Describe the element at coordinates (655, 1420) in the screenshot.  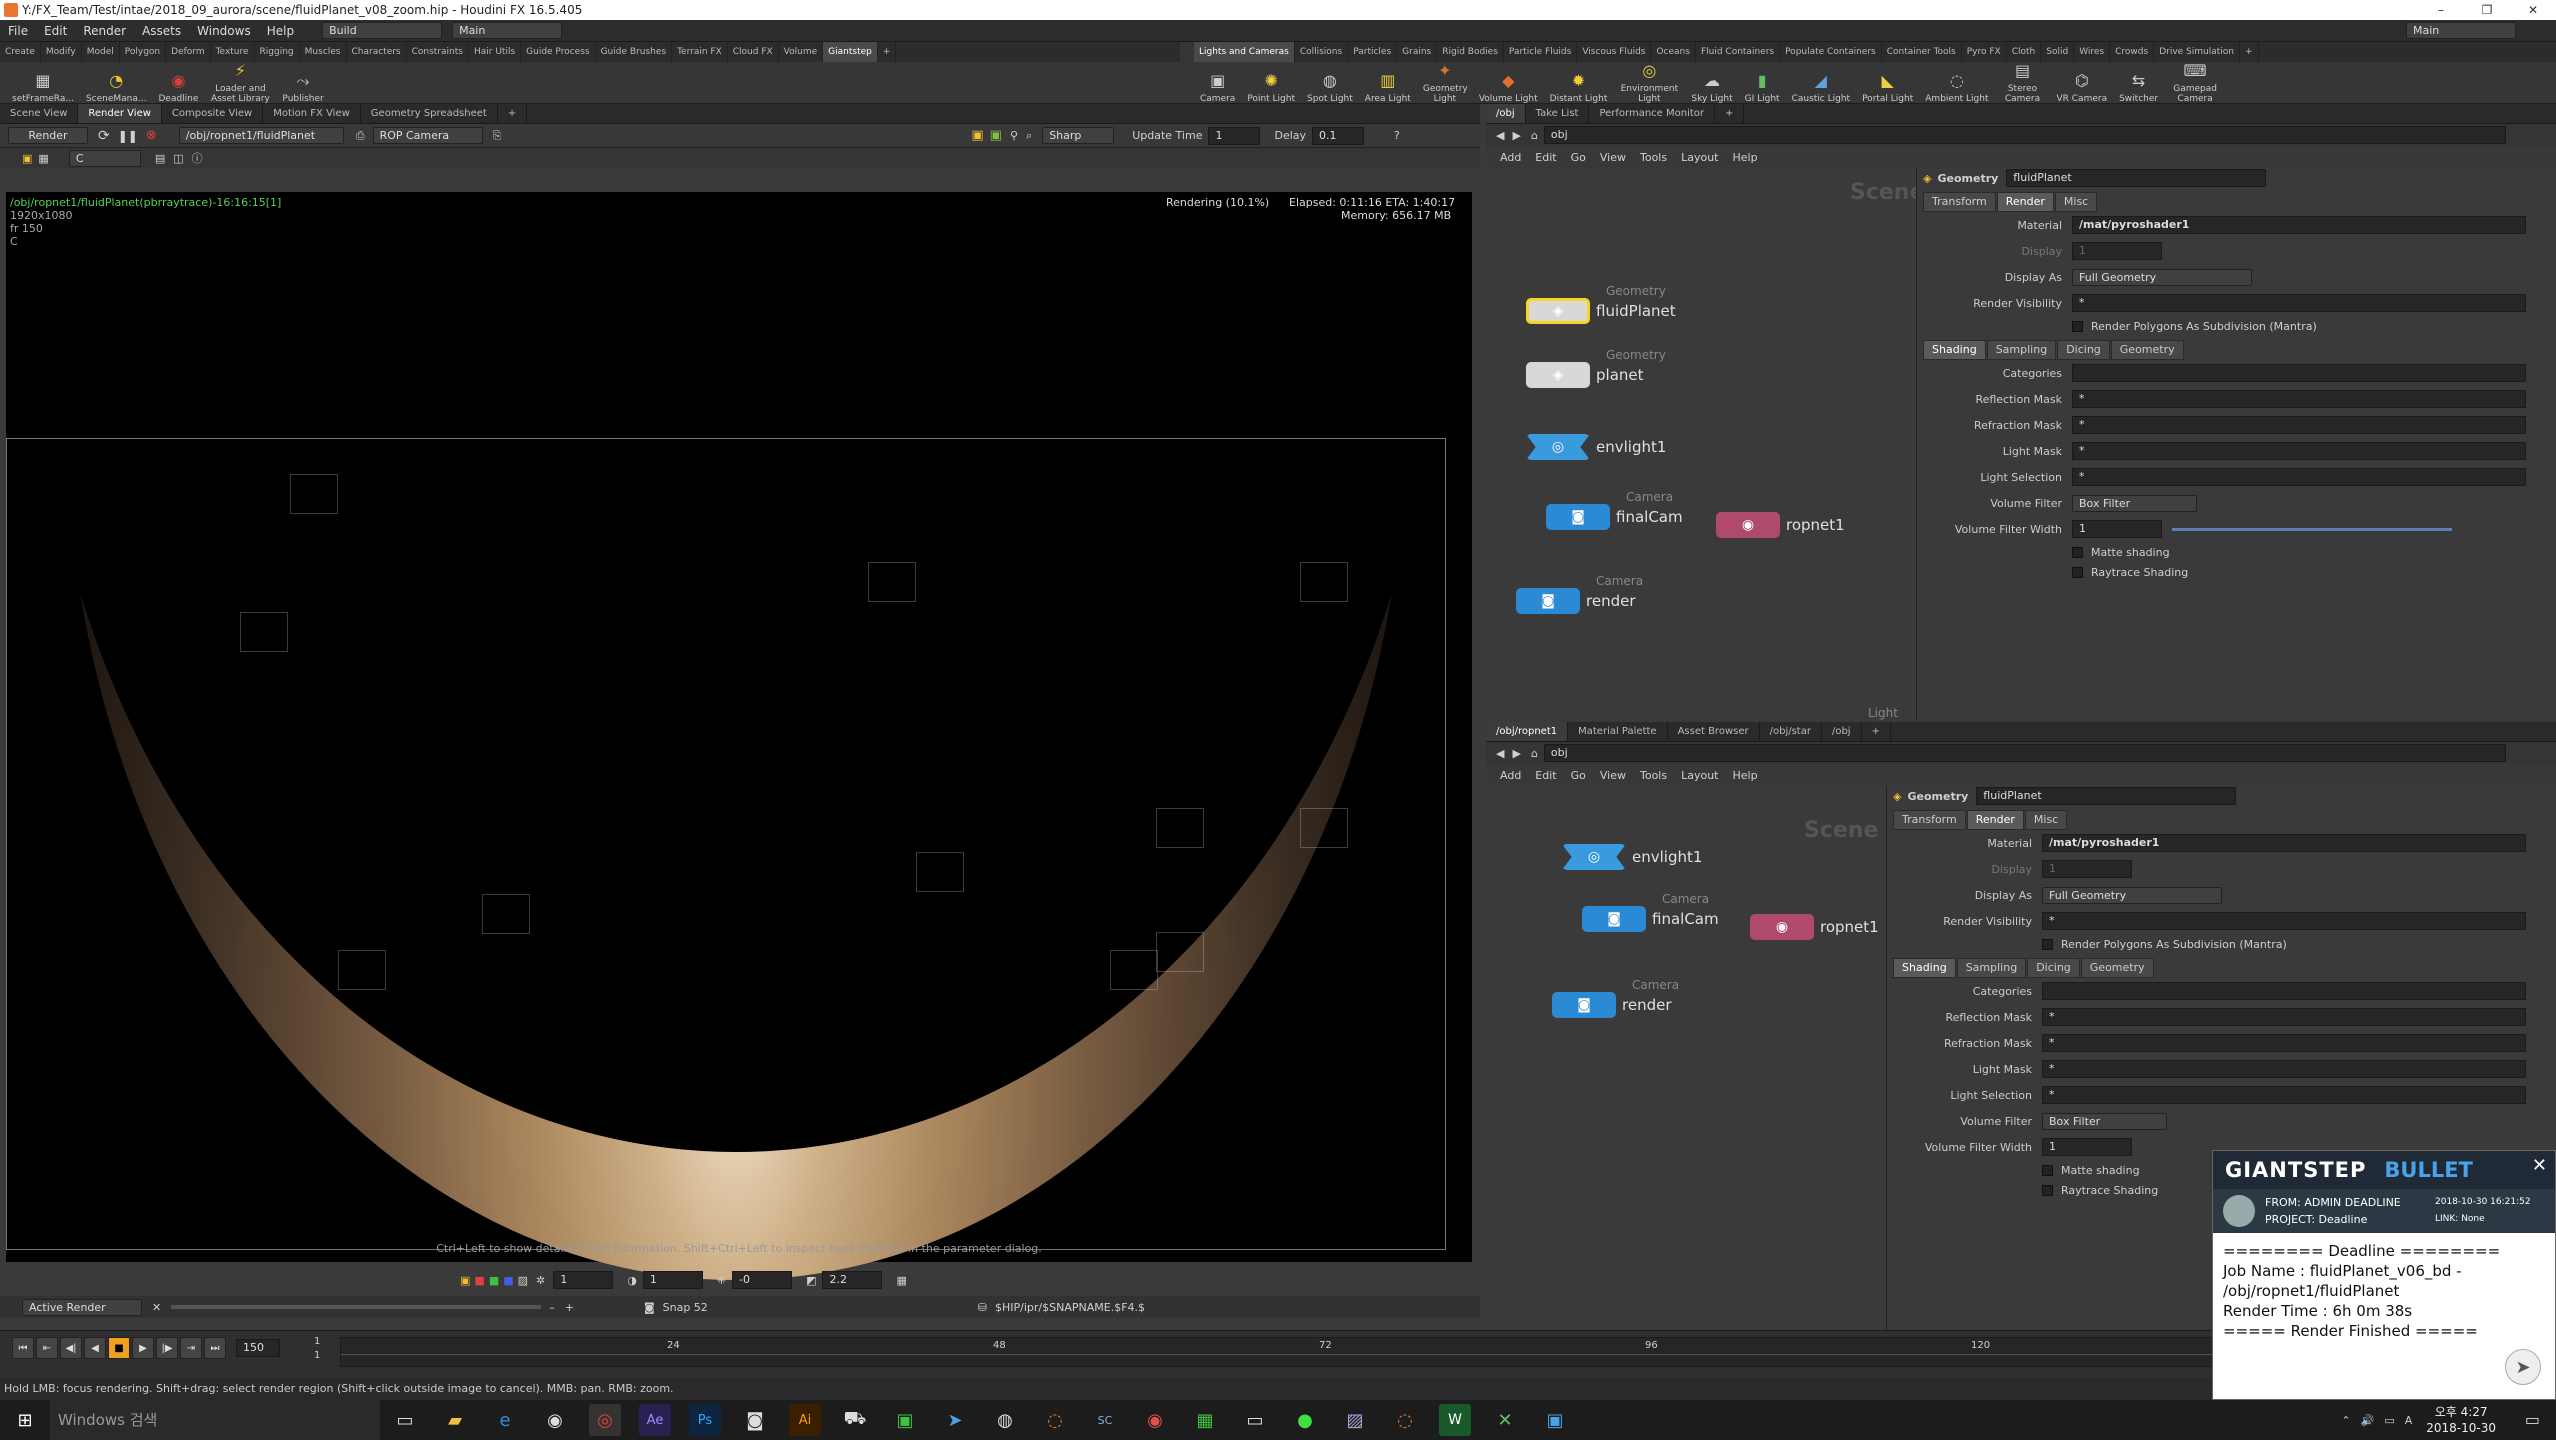
I see `after-effects-icon: Ae` at that location.